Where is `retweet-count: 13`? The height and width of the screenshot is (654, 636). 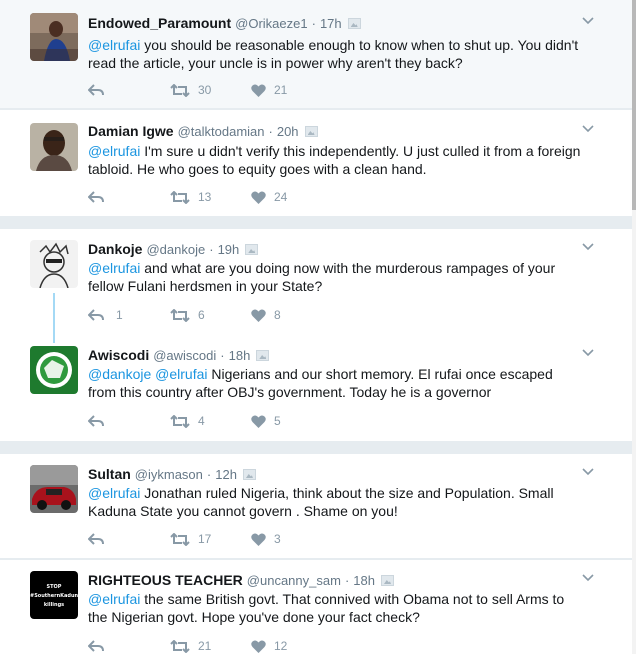
retweet-count: 13 is located at coordinates (205, 197).